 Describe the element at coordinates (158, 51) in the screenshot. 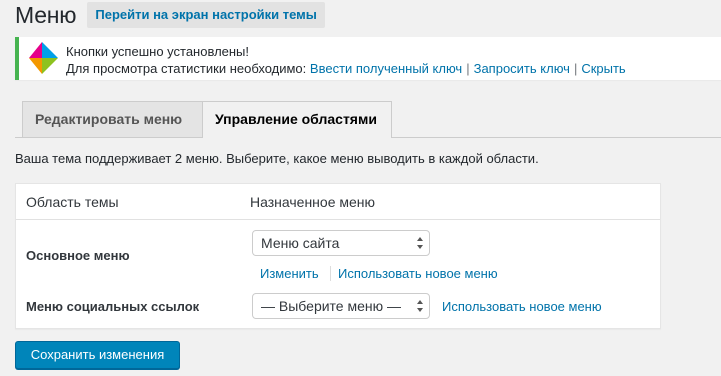

I see `notice-line-1: Кнопки успешно установлены!` at that location.